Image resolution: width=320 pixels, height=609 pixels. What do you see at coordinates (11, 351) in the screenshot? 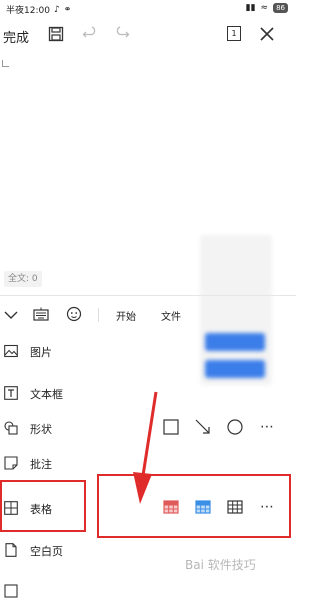
I see `picture-icon` at bounding box center [11, 351].